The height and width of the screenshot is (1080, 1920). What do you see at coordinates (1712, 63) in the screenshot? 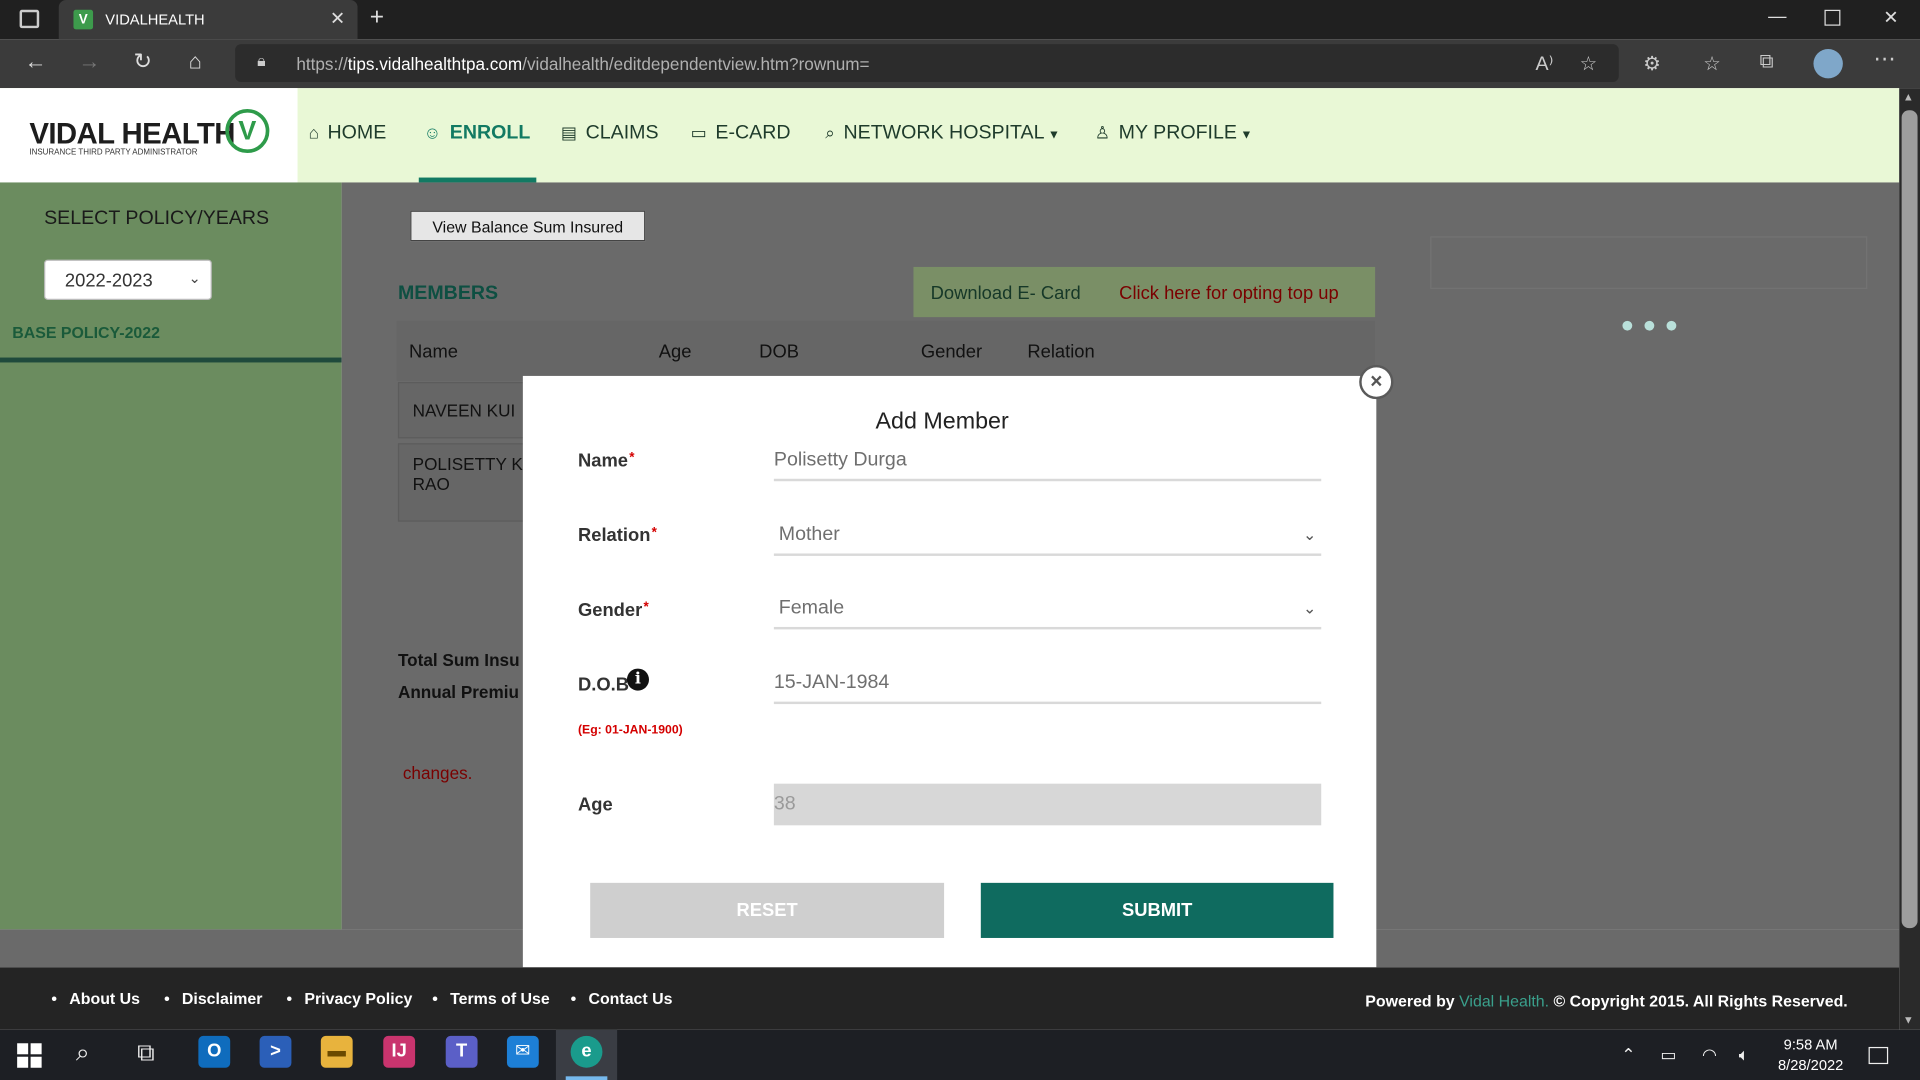
I see `favorites-icon: ☆` at bounding box center [1712, 63].